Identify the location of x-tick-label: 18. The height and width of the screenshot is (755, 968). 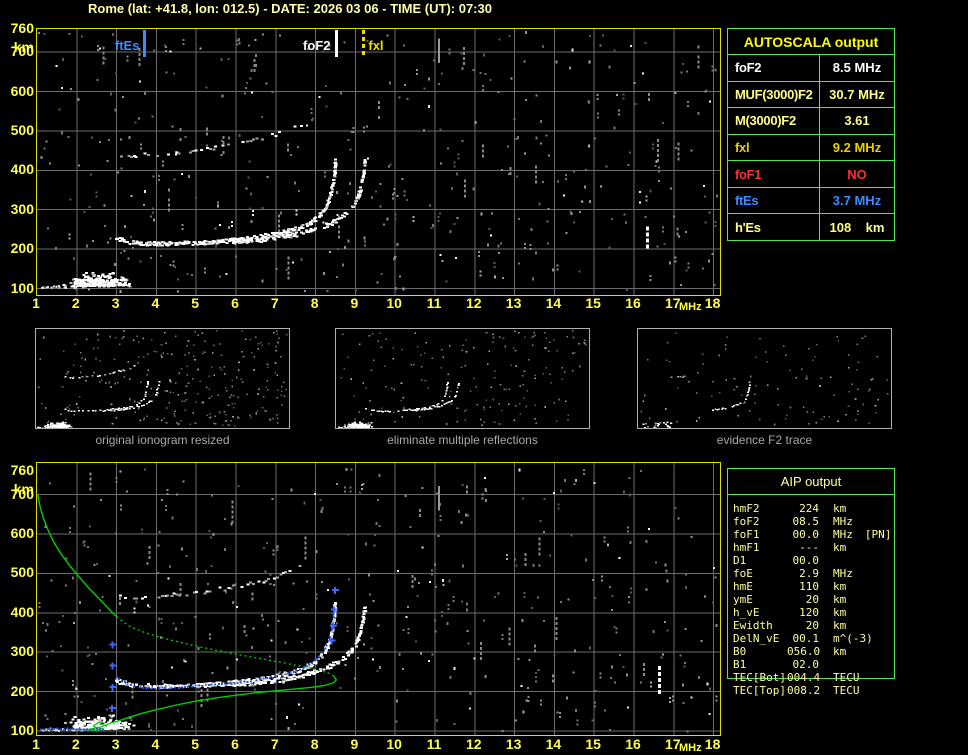
(712, 303).